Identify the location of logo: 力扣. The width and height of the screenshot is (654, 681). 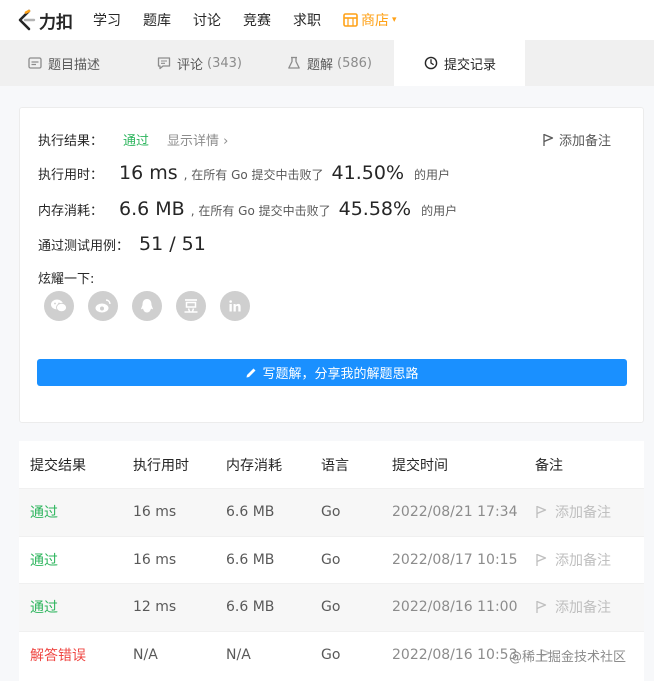
(44, 20).